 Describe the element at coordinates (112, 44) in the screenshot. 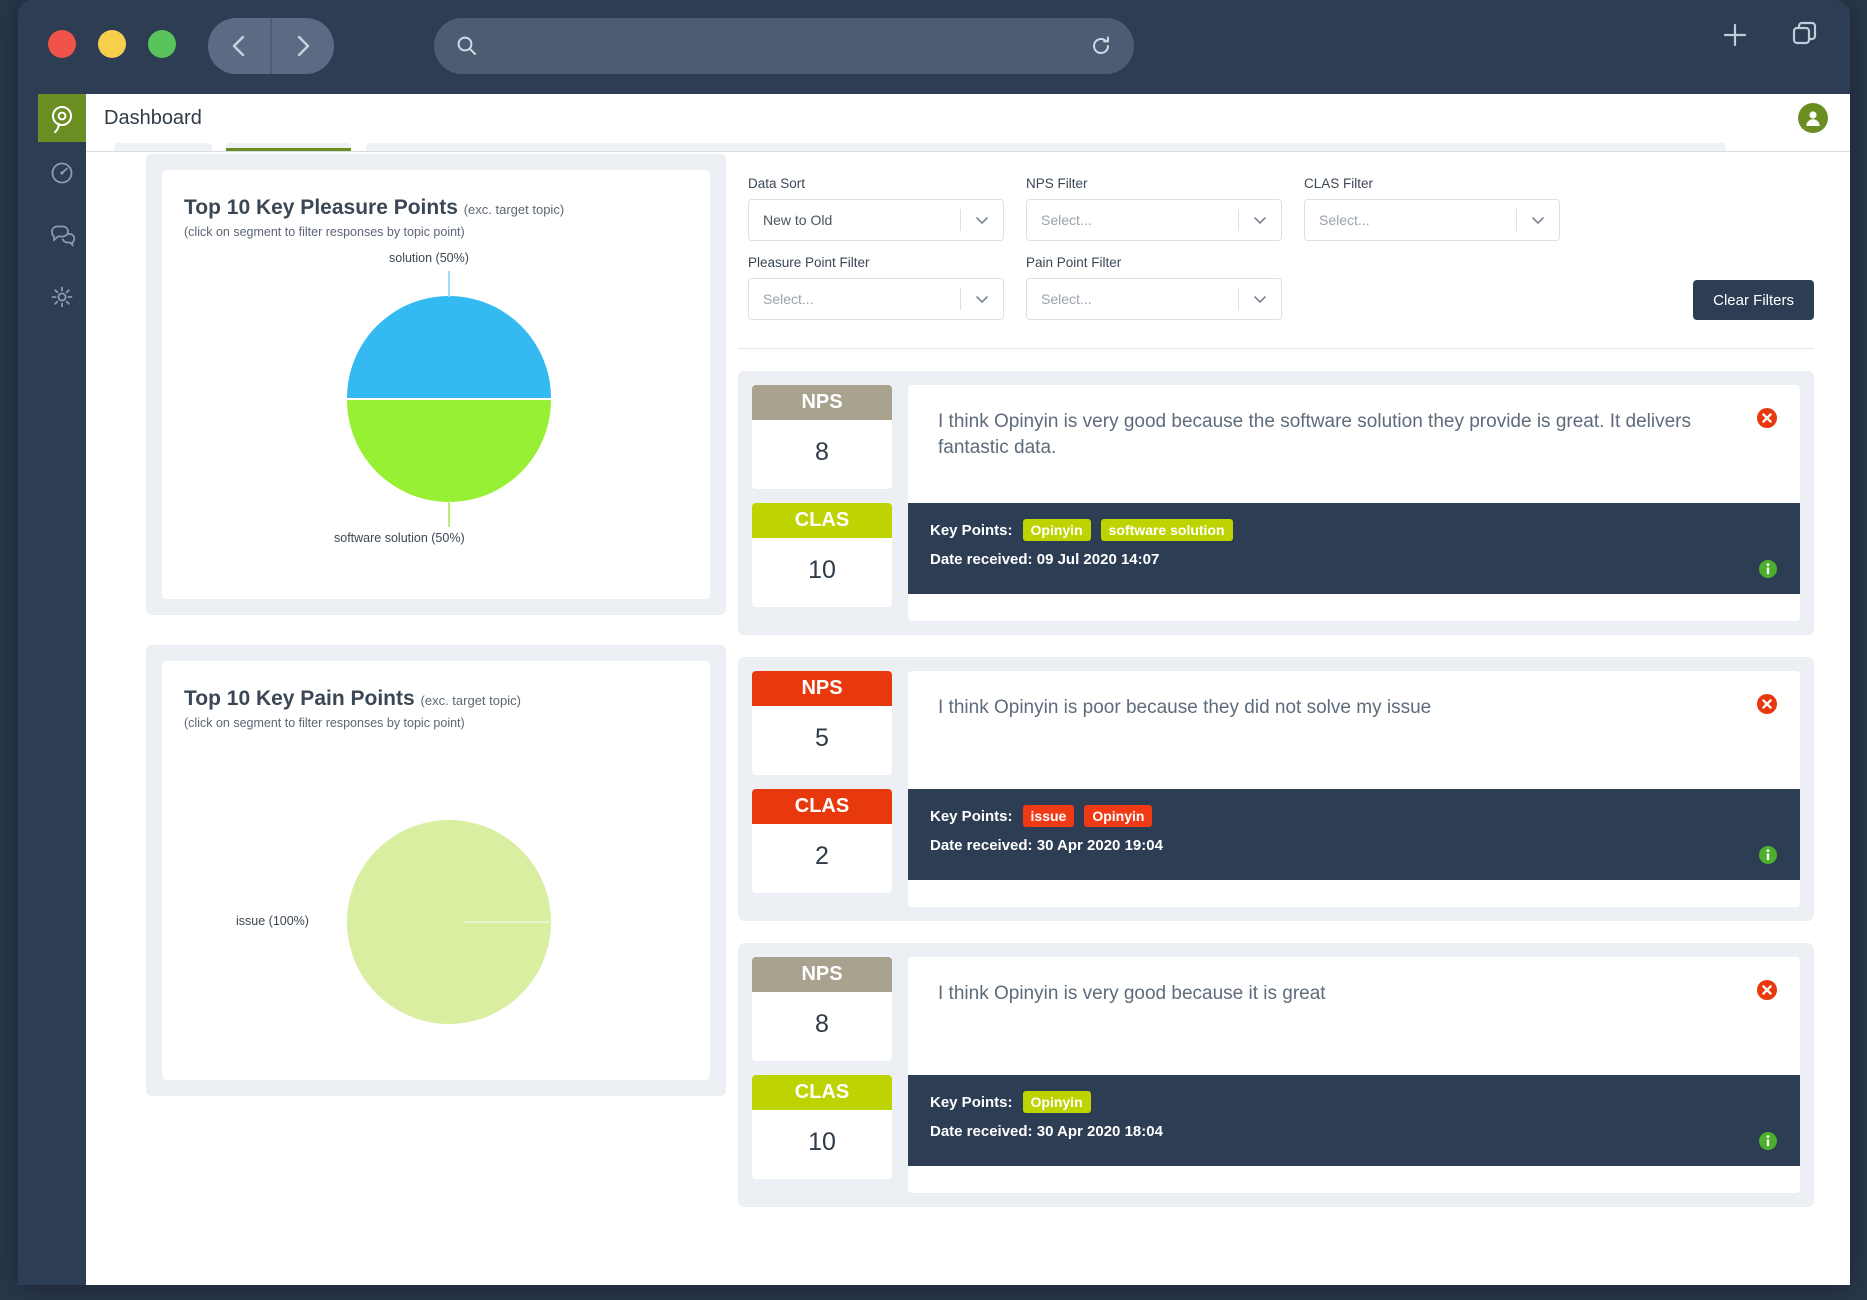

I see `minimize-window-button` at that location.